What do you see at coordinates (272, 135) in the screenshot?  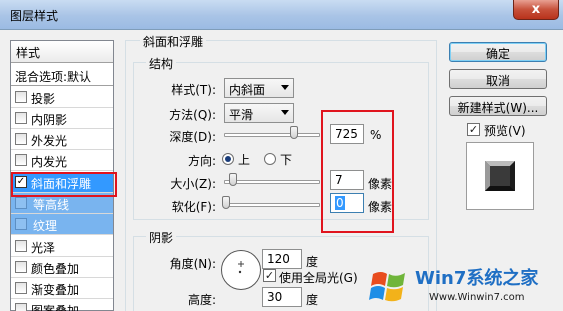 I see `depth-slider-track` at bounding box center [272, 135].